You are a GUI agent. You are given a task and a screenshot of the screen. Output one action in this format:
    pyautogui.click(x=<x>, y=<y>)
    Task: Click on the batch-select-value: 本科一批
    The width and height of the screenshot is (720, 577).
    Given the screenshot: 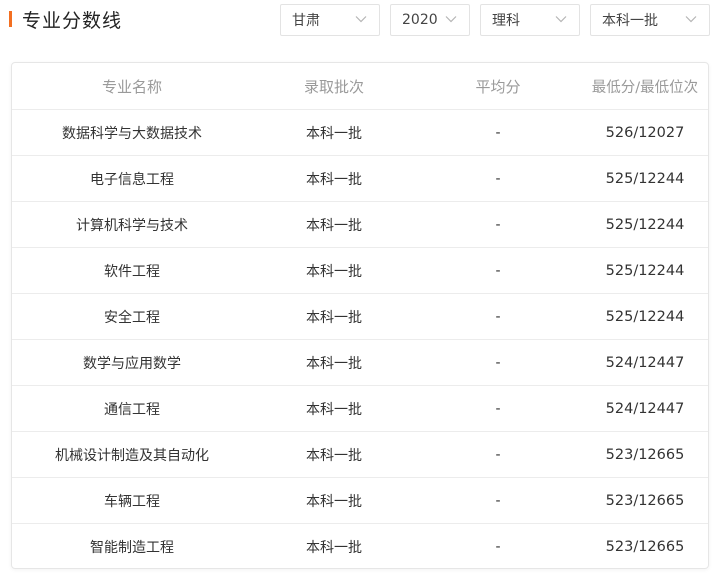 What is the action you would take?
    pyautogui.click(x=630, y=21)
    